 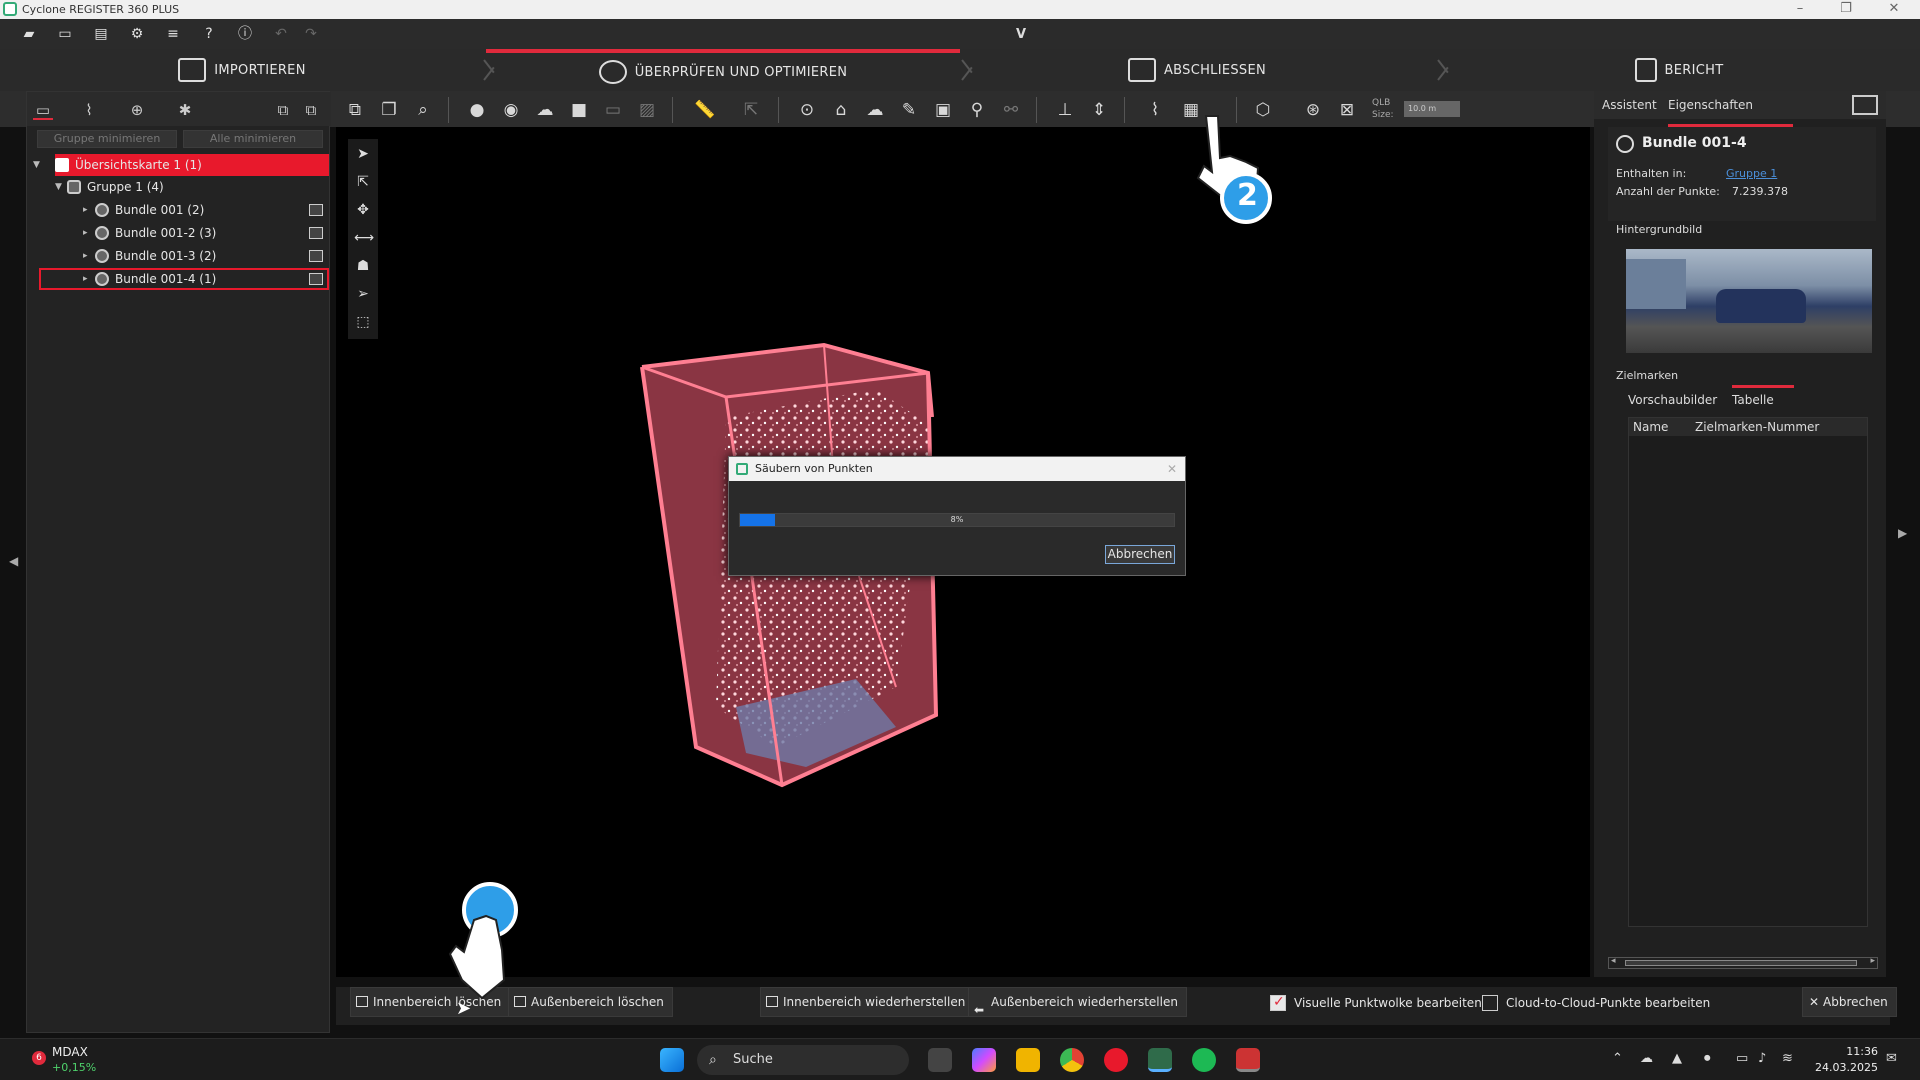 I want to click on square-icon: ■, so click(x=579, y=110).